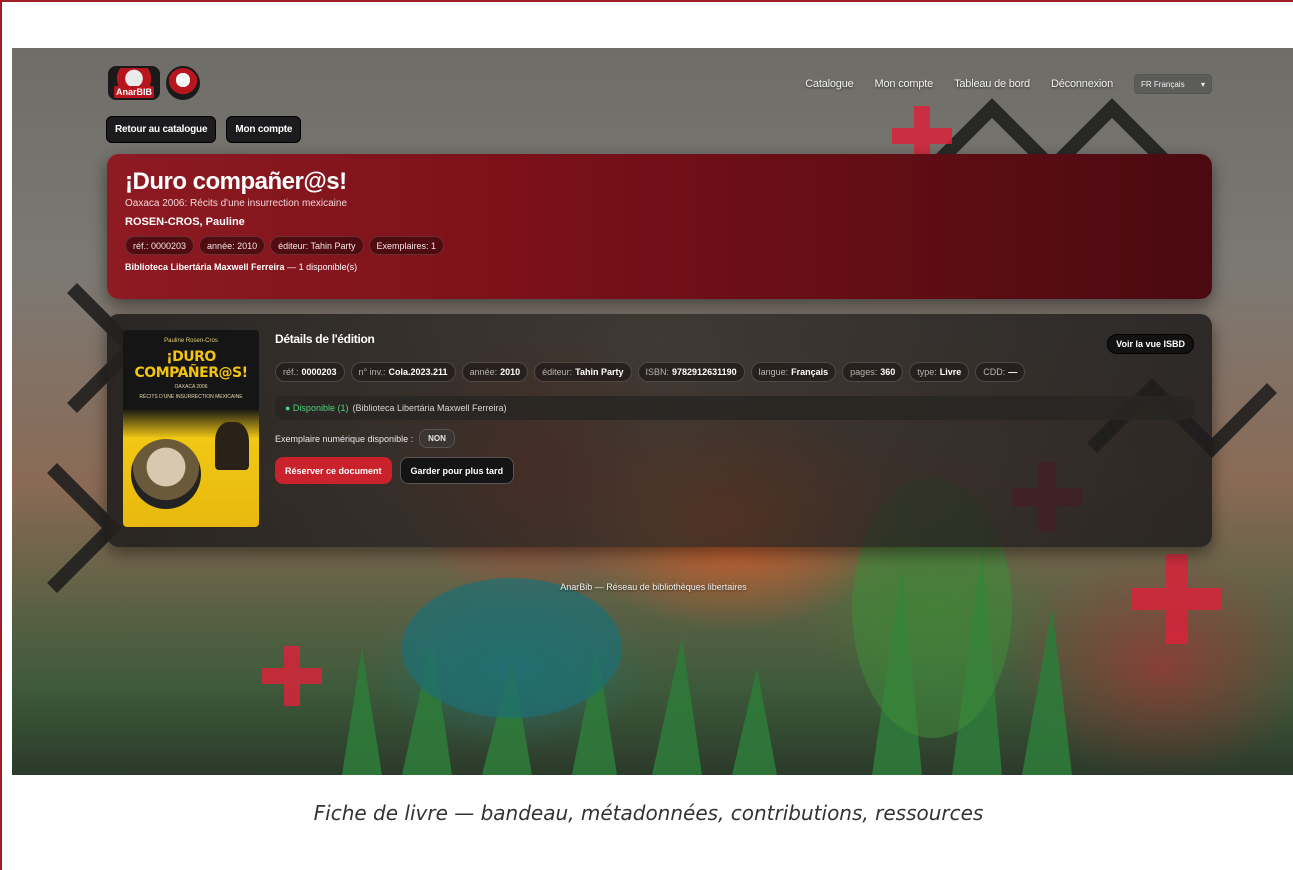 The image size is (1293, 870). I want to click on digital-copy-label: Exemplaire numérique disponible :, so click(344, 438).